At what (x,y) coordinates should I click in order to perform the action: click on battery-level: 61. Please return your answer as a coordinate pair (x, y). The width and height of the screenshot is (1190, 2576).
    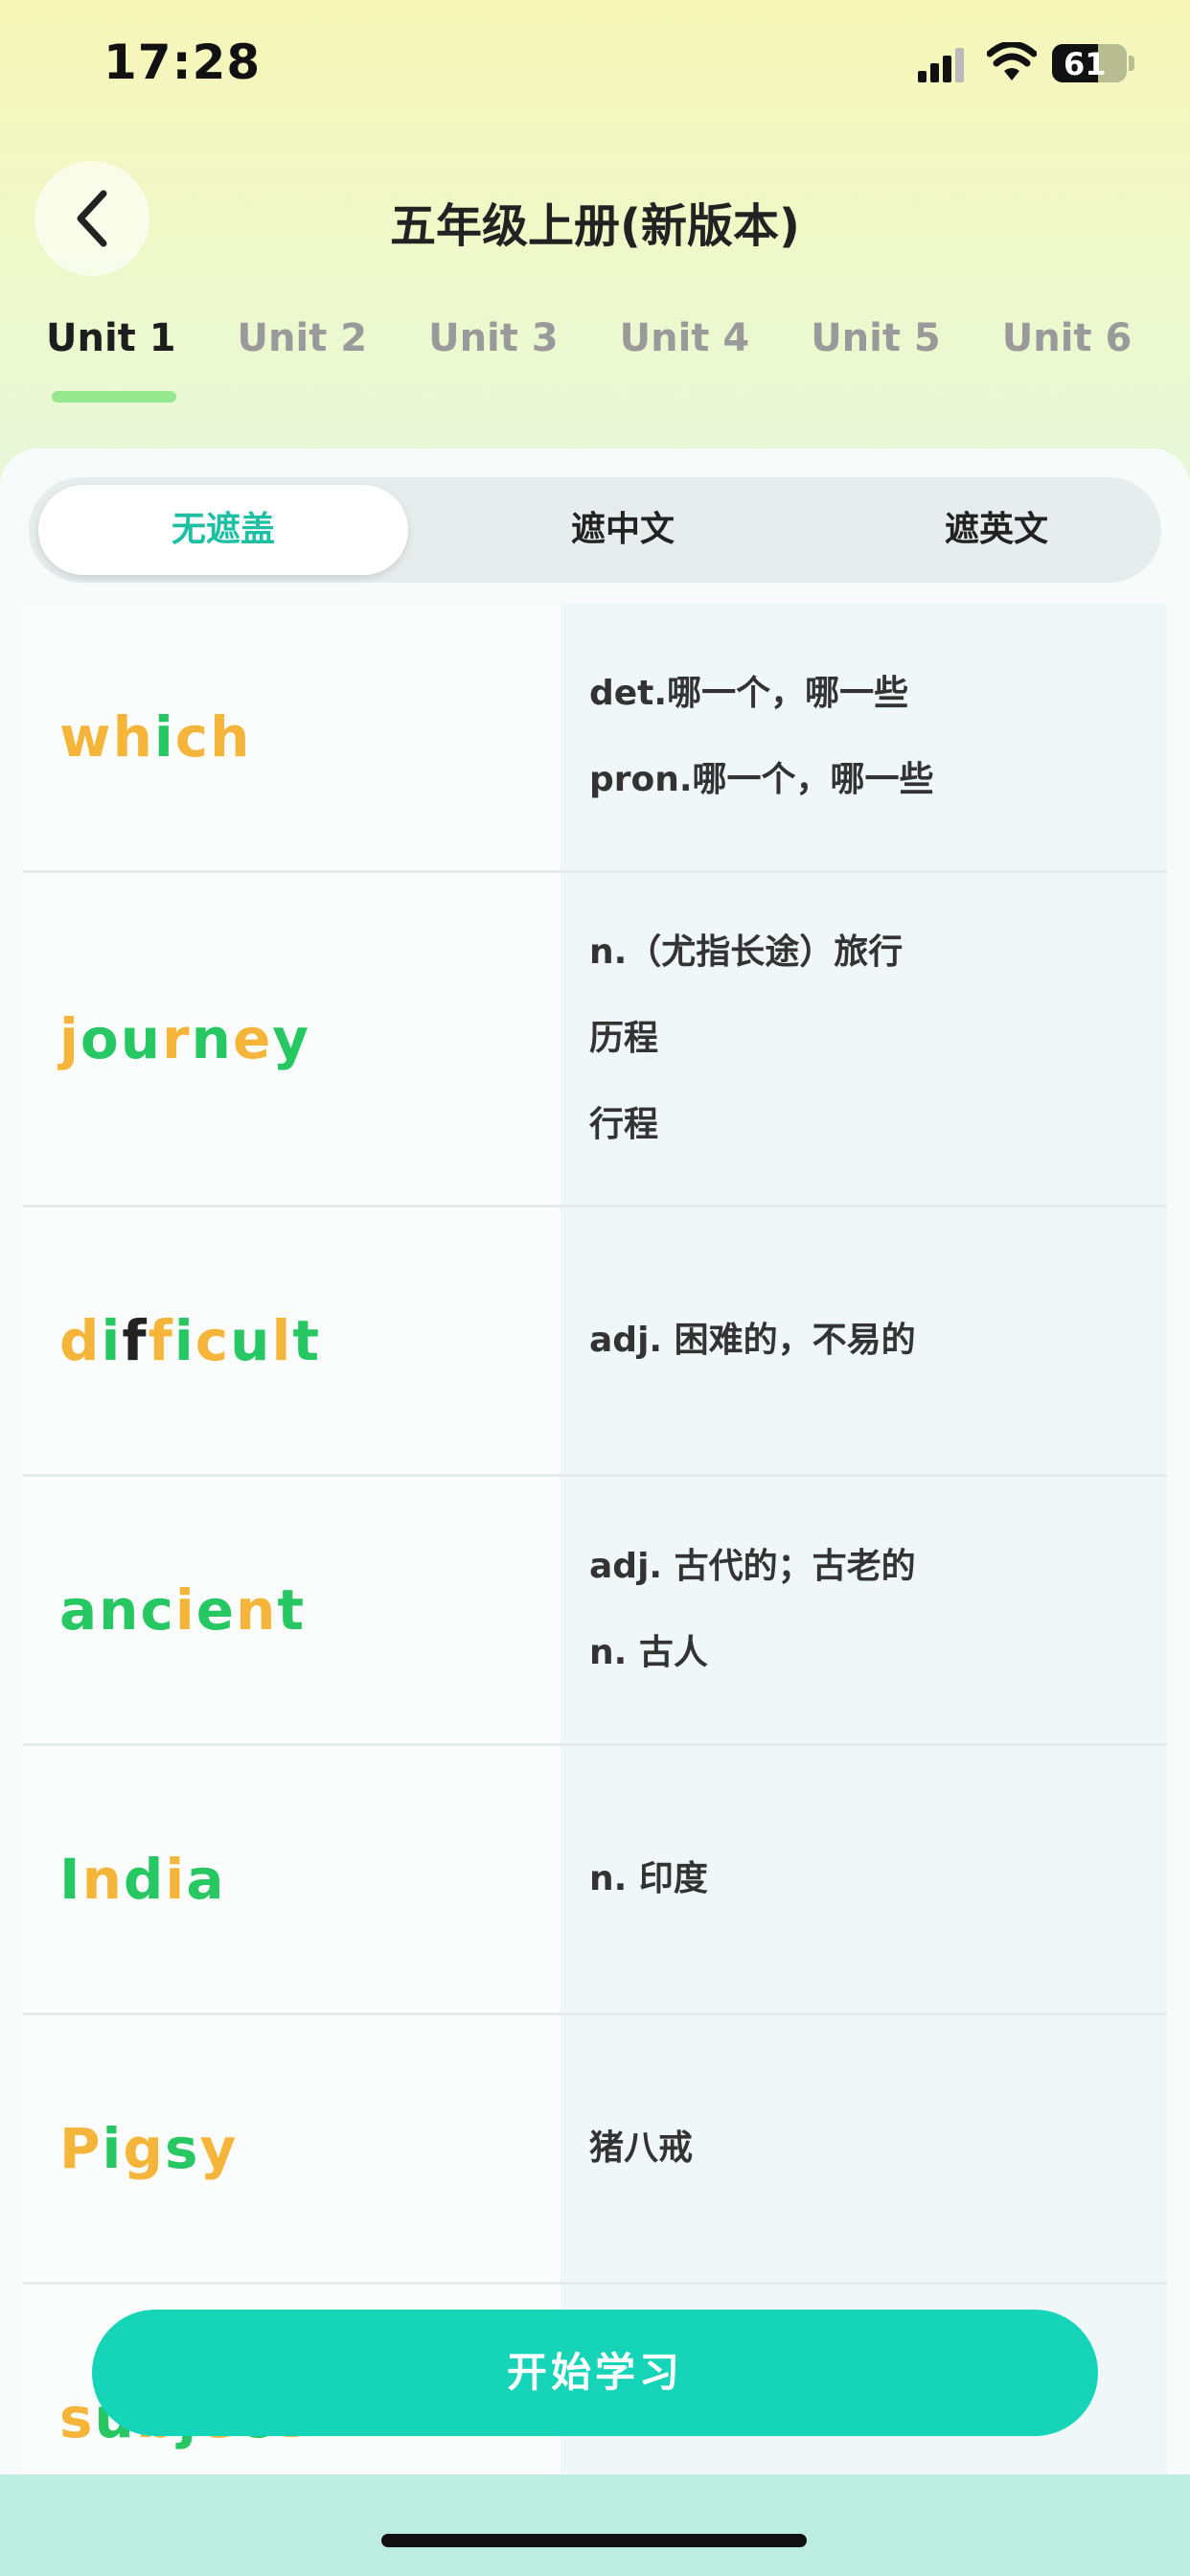
    Looking at the image, I should click on (1085, 64).